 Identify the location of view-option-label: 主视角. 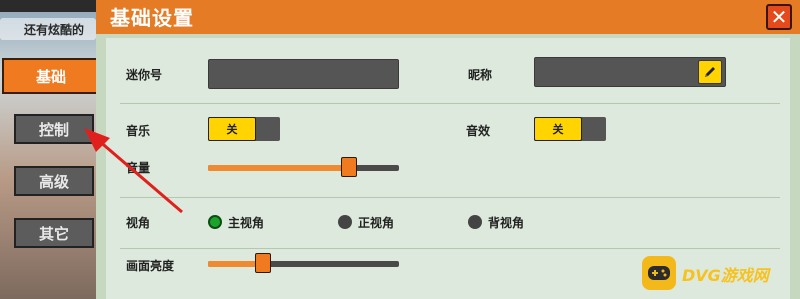
(246, 223).